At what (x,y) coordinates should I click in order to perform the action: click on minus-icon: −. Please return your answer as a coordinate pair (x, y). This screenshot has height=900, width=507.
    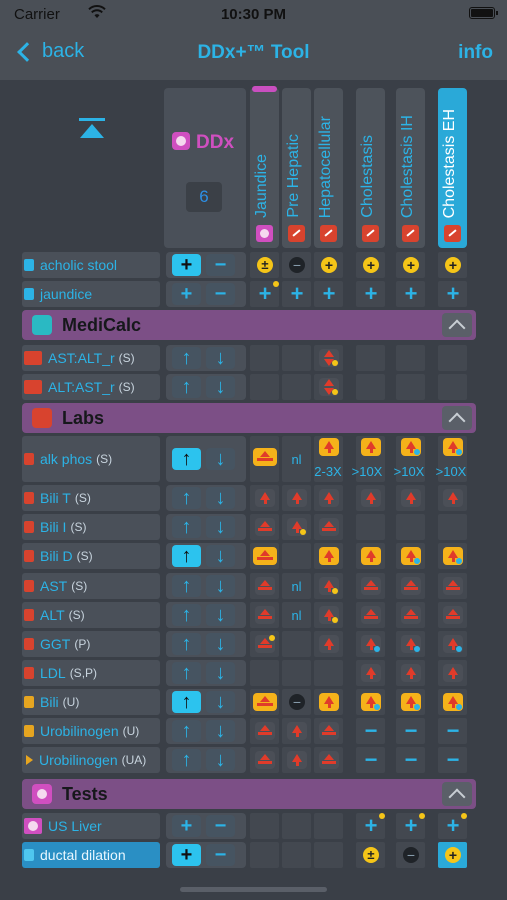
    Looking at the image, I should click on (411, 855).